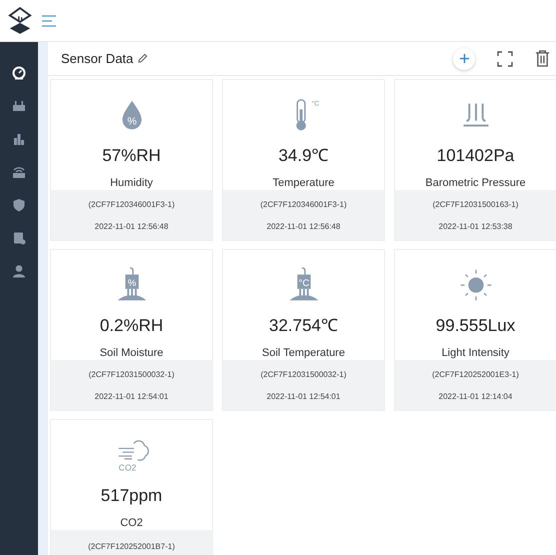 The image size is (556, 555). What do you see at coordinates (475, 204) in the screenshot?
I see `device-id: (2CF7F12031500163-1)` at bounding box center [475, 204].